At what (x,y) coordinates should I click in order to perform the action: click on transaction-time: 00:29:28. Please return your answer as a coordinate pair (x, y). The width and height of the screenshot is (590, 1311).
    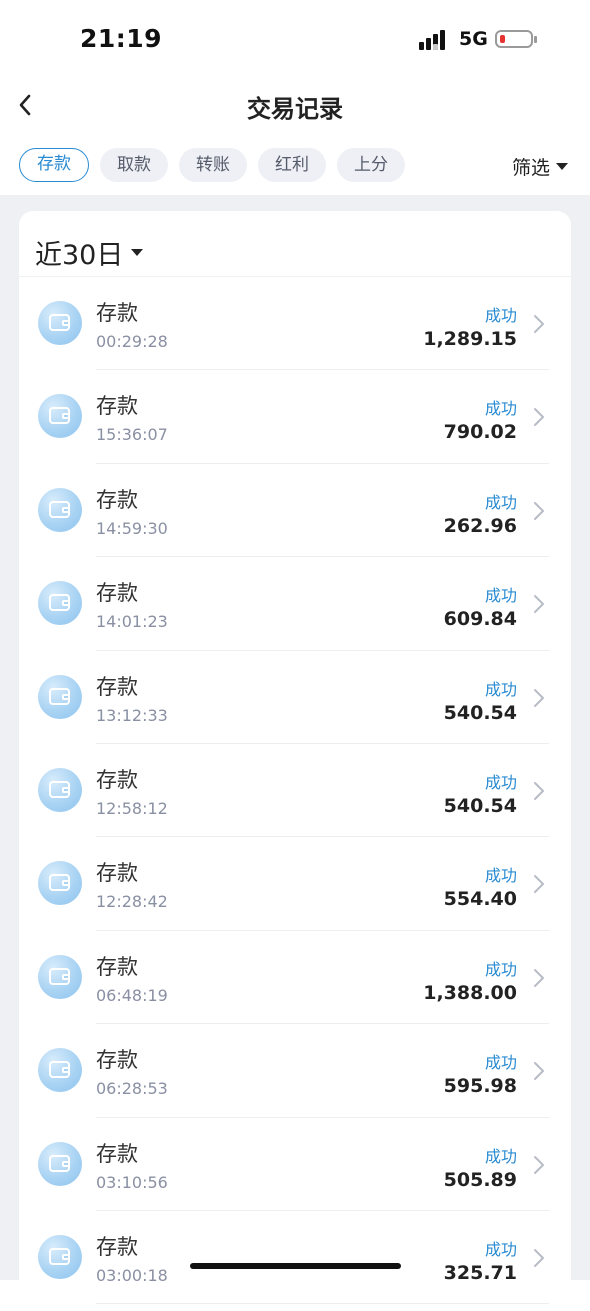
    Looking at the image, I should click on (132, 341).